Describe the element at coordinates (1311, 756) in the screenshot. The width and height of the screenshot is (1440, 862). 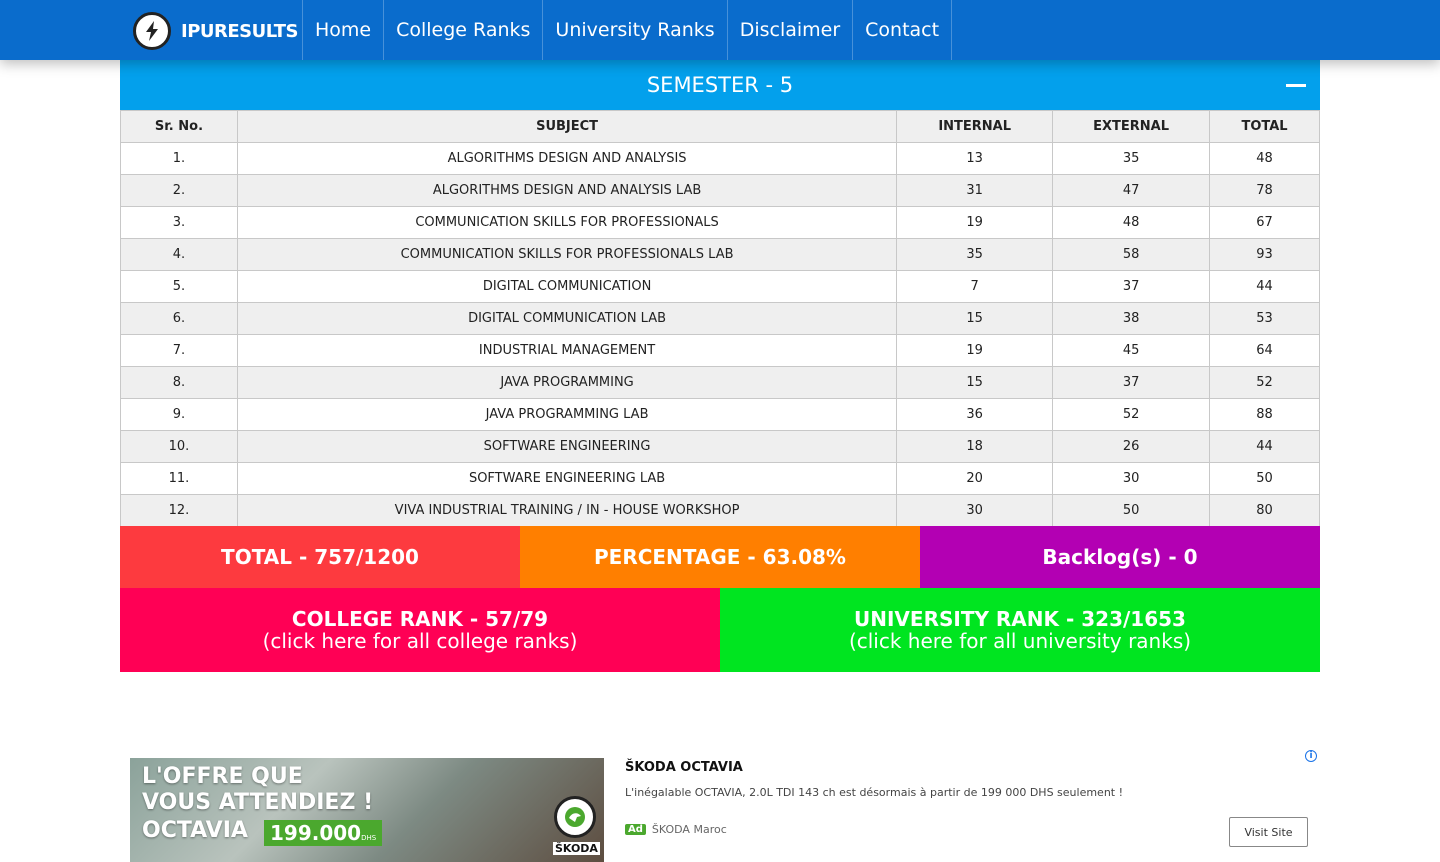
I see `ad-info-icon: i` at that location.